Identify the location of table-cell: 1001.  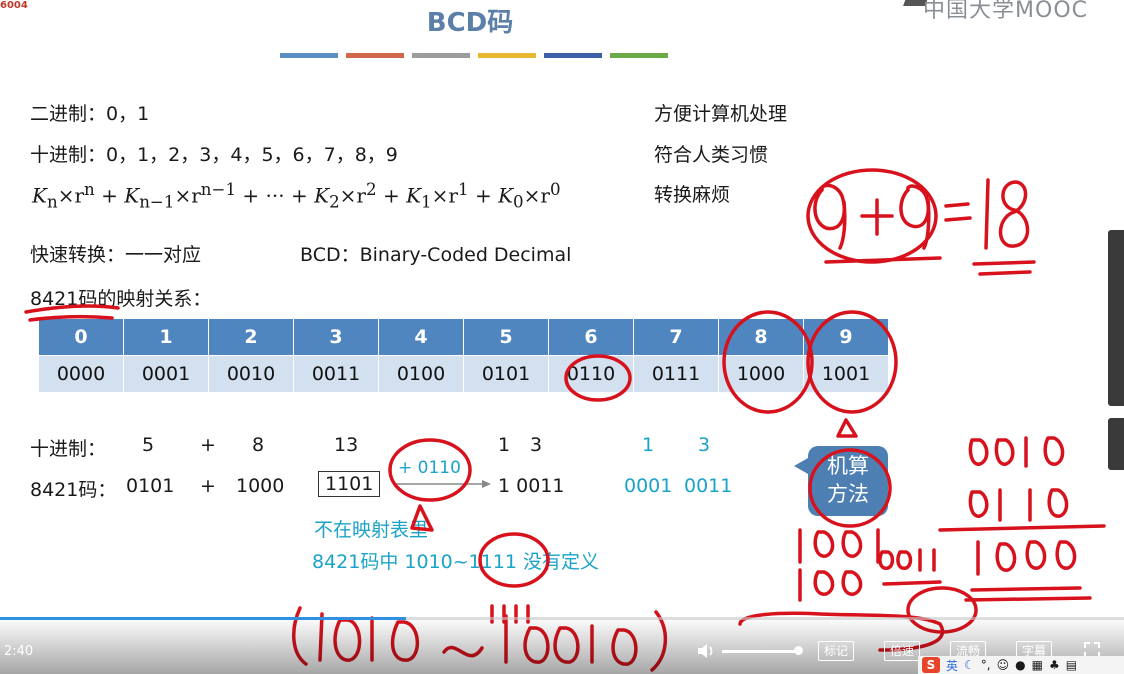
(846, 374).